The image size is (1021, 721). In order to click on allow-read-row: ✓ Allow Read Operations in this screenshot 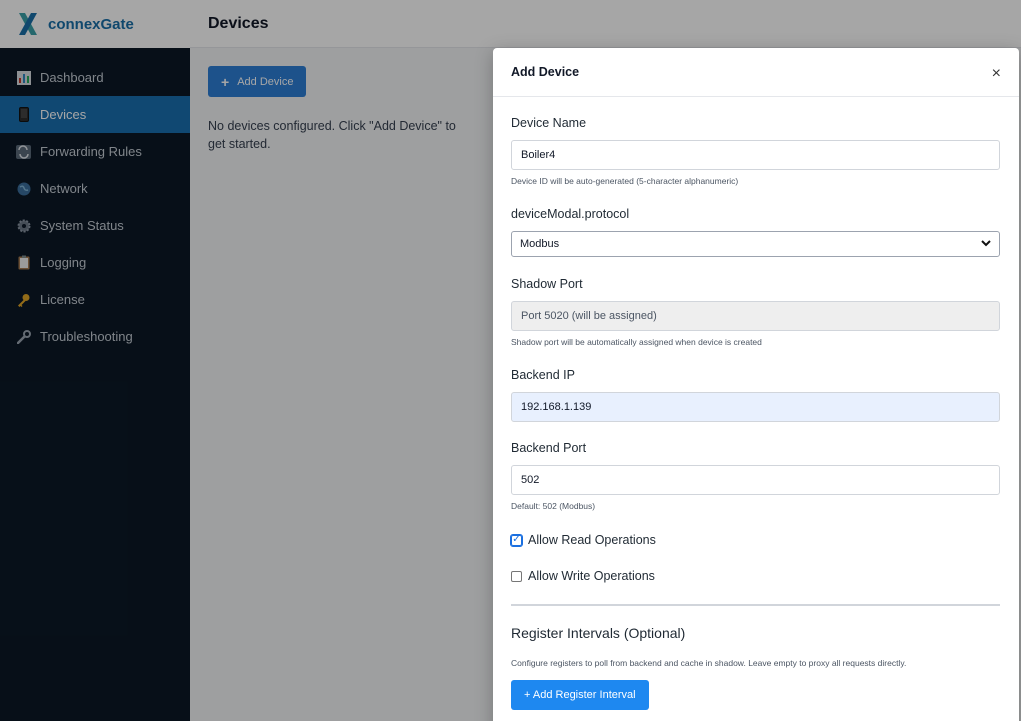, I will do `click(583, 540)`.